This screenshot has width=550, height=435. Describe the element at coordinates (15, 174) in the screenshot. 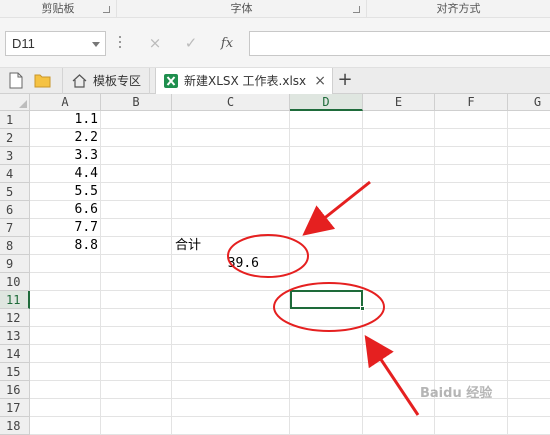

I see `row-header-4: 4` at that location.